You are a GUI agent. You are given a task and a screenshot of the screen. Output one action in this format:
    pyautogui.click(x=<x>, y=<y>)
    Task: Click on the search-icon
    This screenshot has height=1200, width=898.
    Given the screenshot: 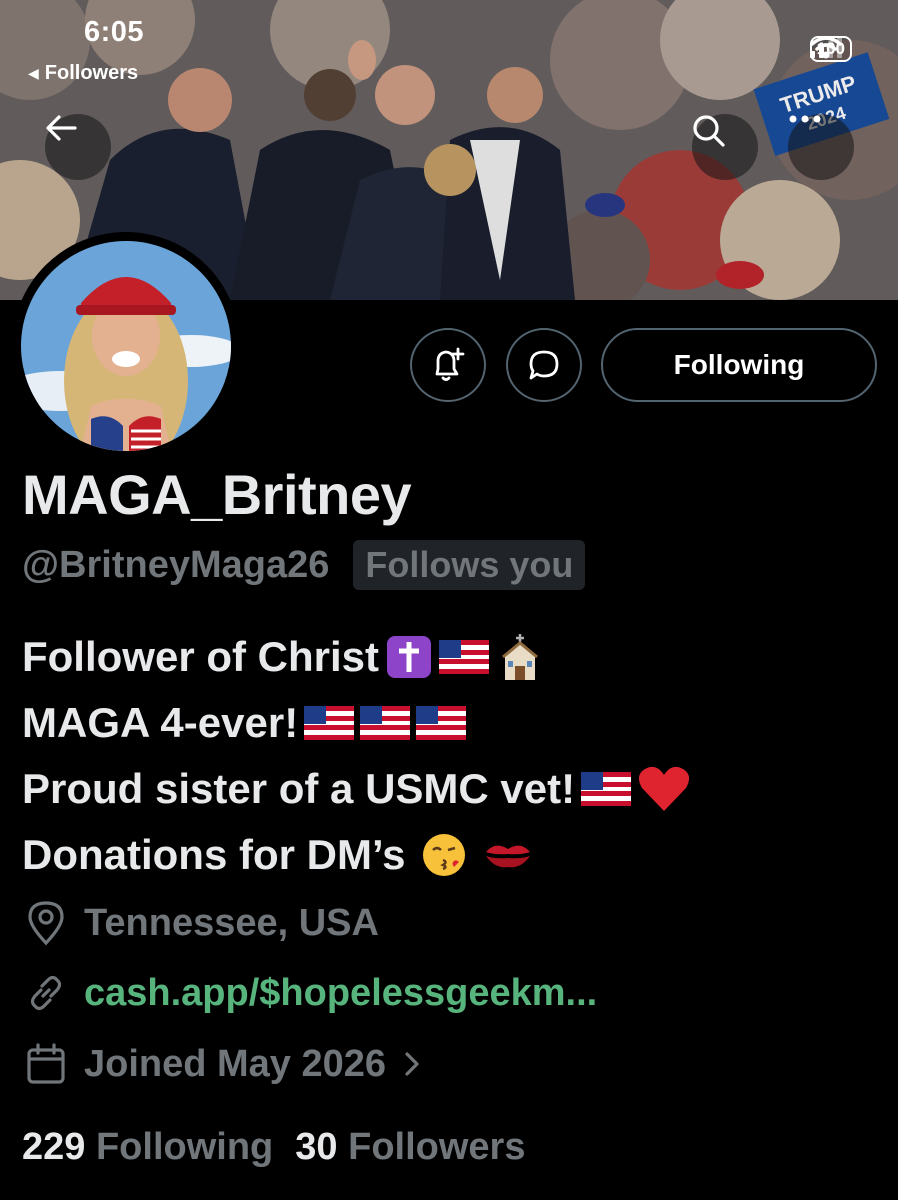 What is the action you would take?
    pyautogui.click(x=709, y=131)
    